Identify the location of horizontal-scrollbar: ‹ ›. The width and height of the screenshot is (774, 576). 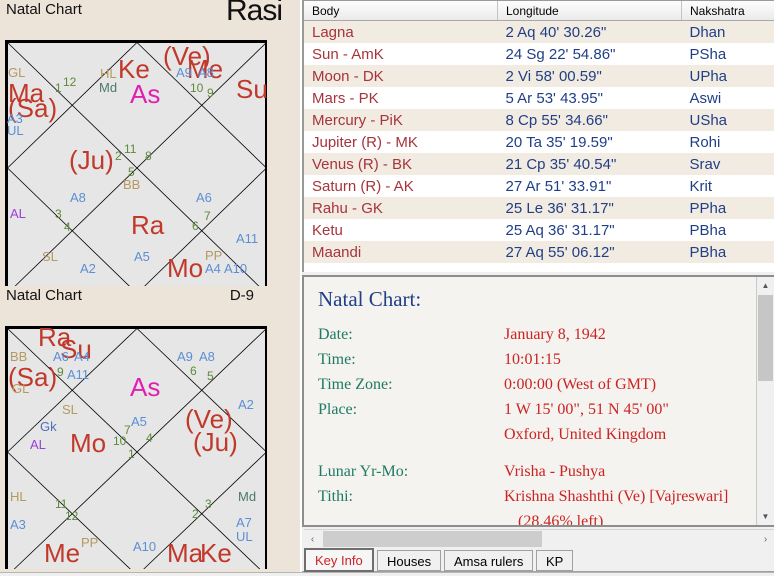
(539, 538).